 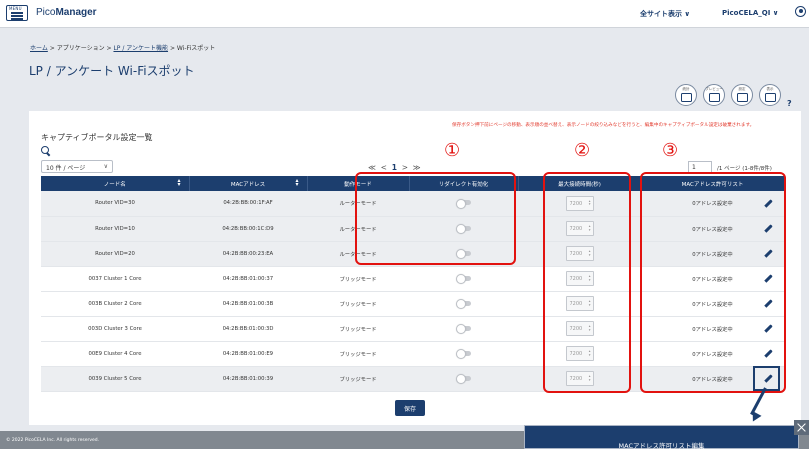 What do you see at coordinates (404, 14) in the screenshot?
I see `app-header: MENU PicoManager 全サイト表示 ∨ PicoCELA_QI ∨` at bounding box center [404, 14].